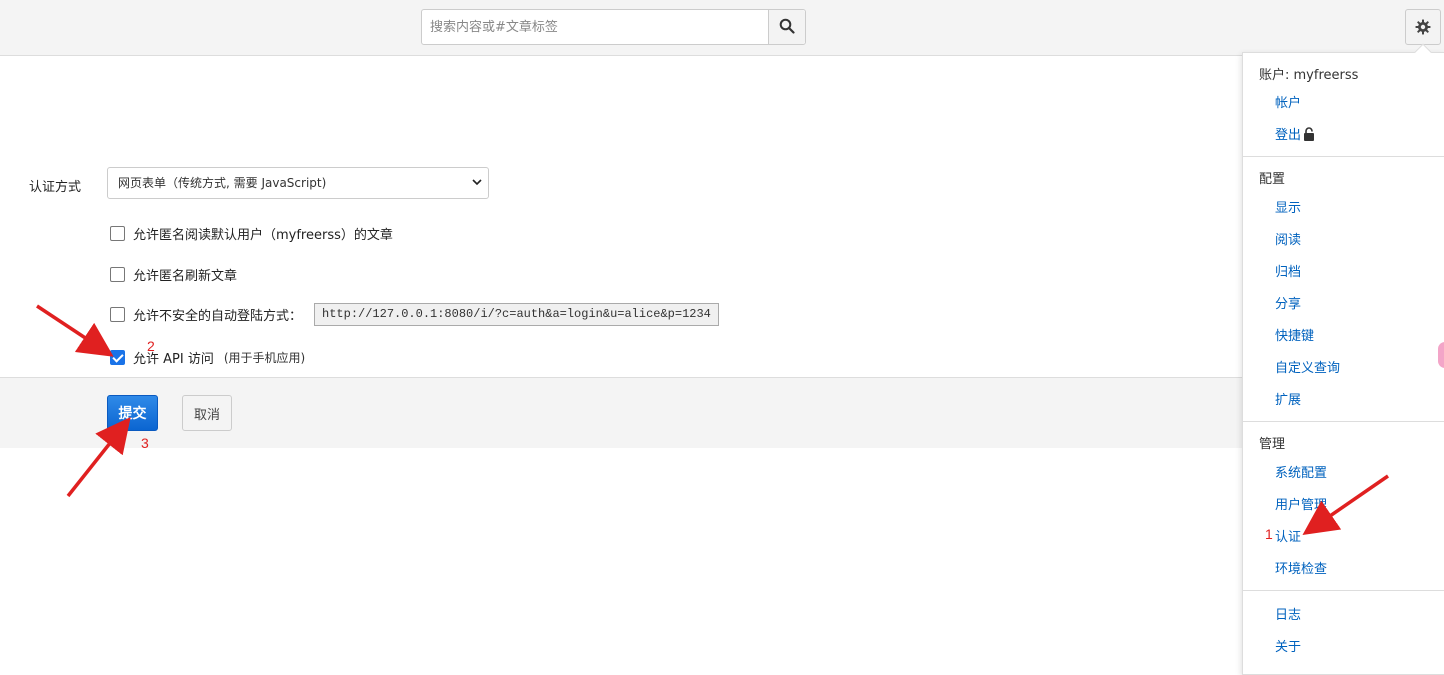 This screenshot has height=675, width=1444. Describe the element at coordinates (75, 330) in the screenshot. I see `arrow-to-api-checkbox` at that location.